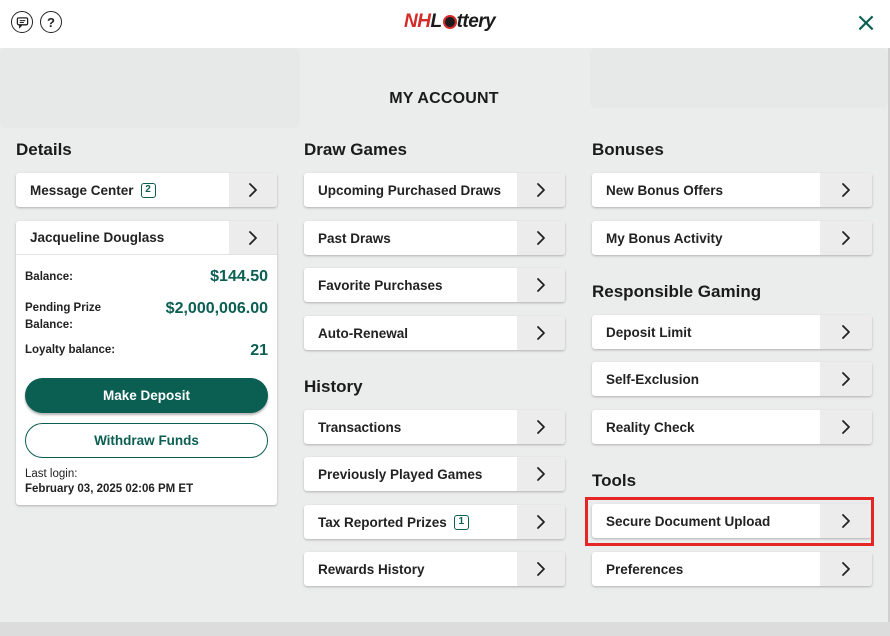 This screenshot has height=636, width=890. I want to click on balance-label: Balance:, so click(49, 277).